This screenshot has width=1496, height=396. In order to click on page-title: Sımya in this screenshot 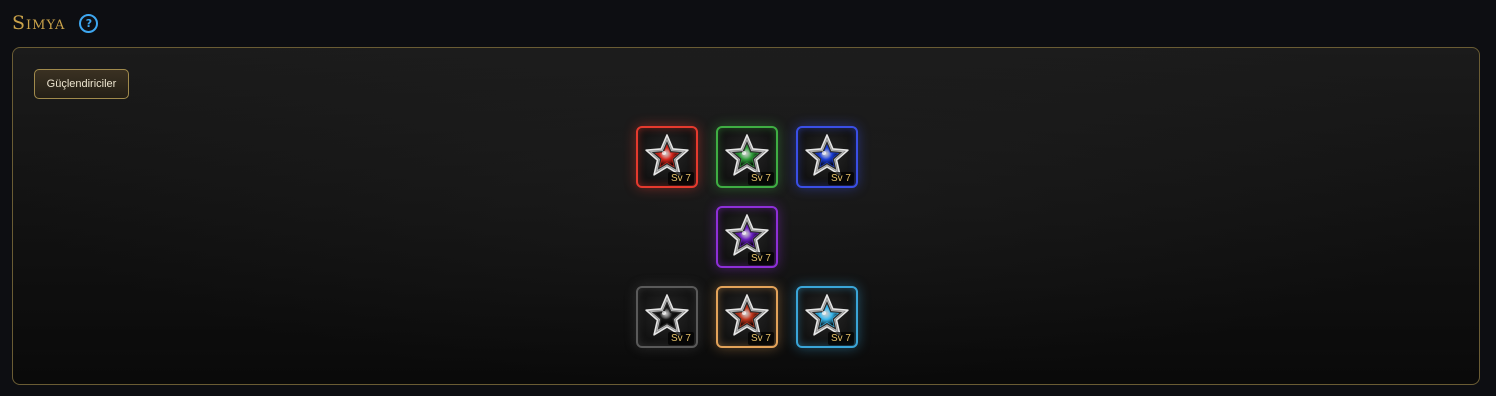, I will do `click(39, 23)`.